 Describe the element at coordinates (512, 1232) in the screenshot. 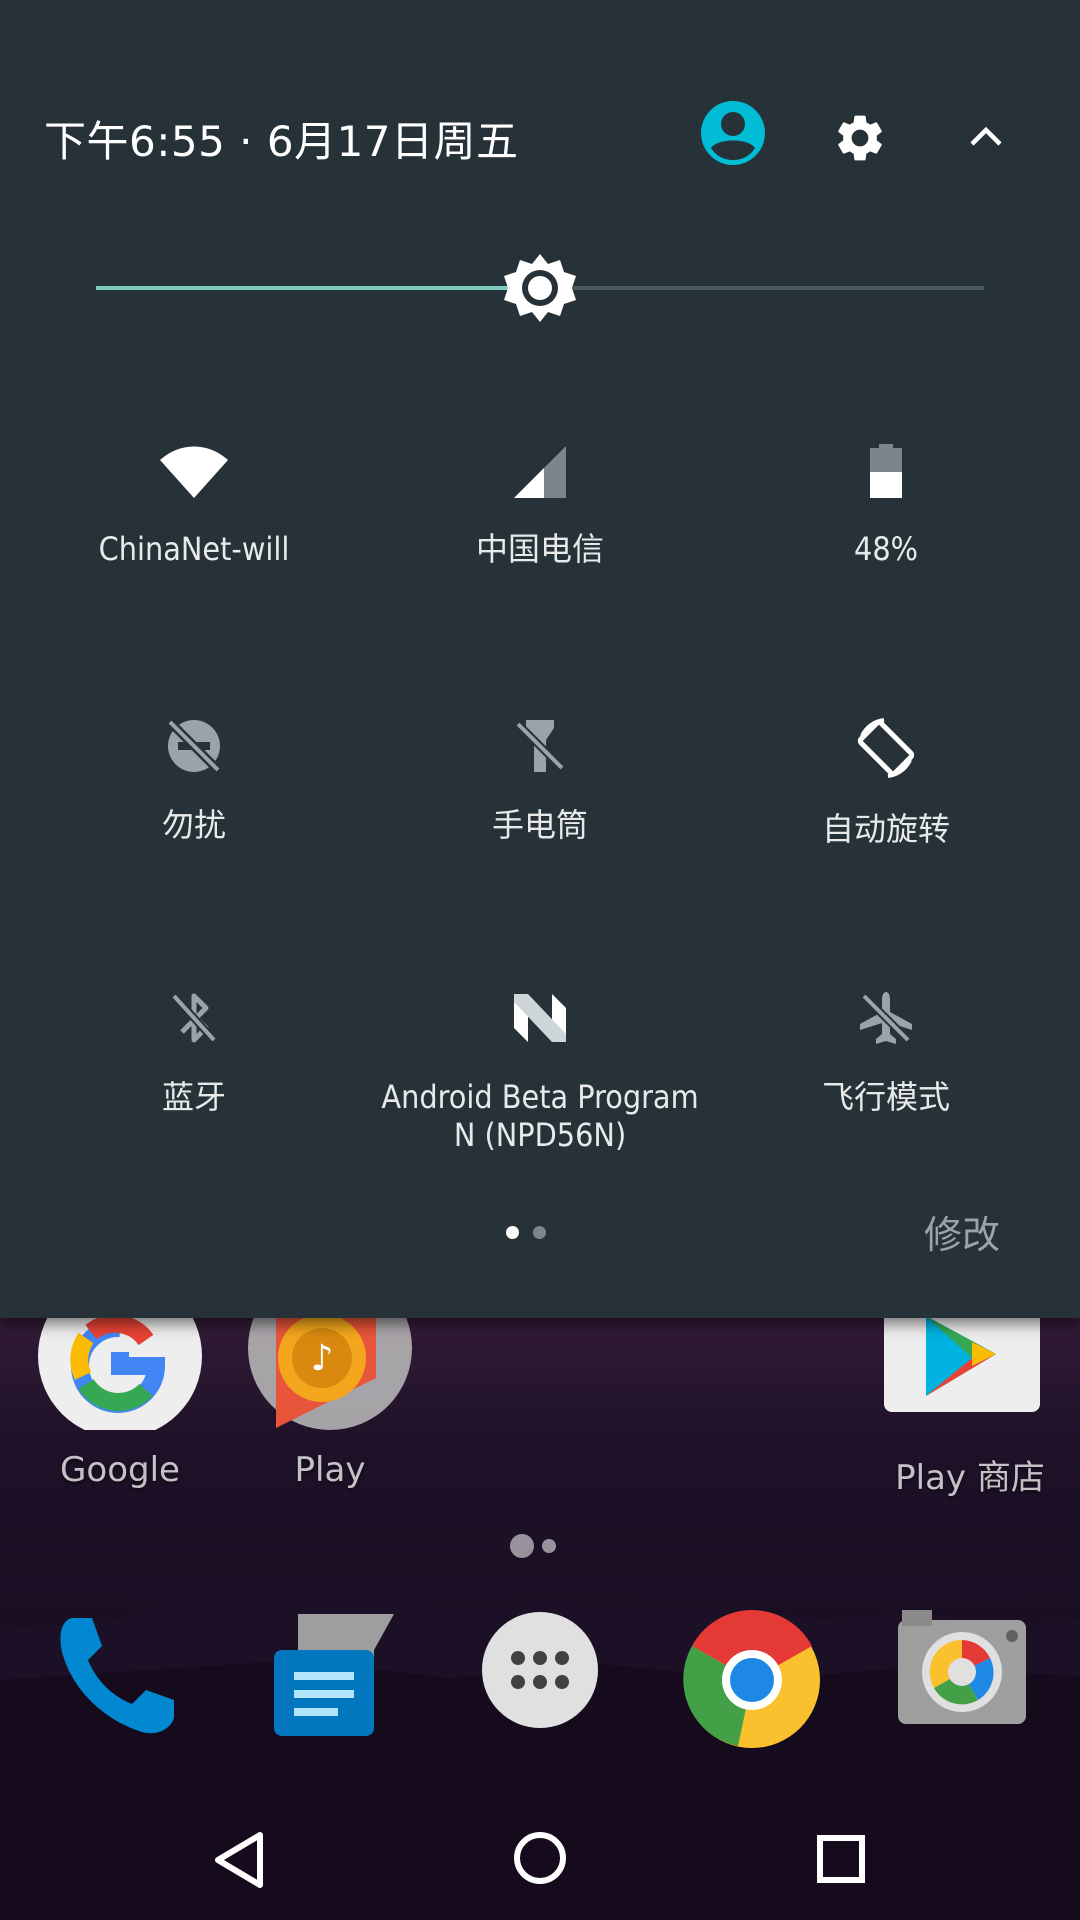

I see `shade-page-dot-active` at that location.